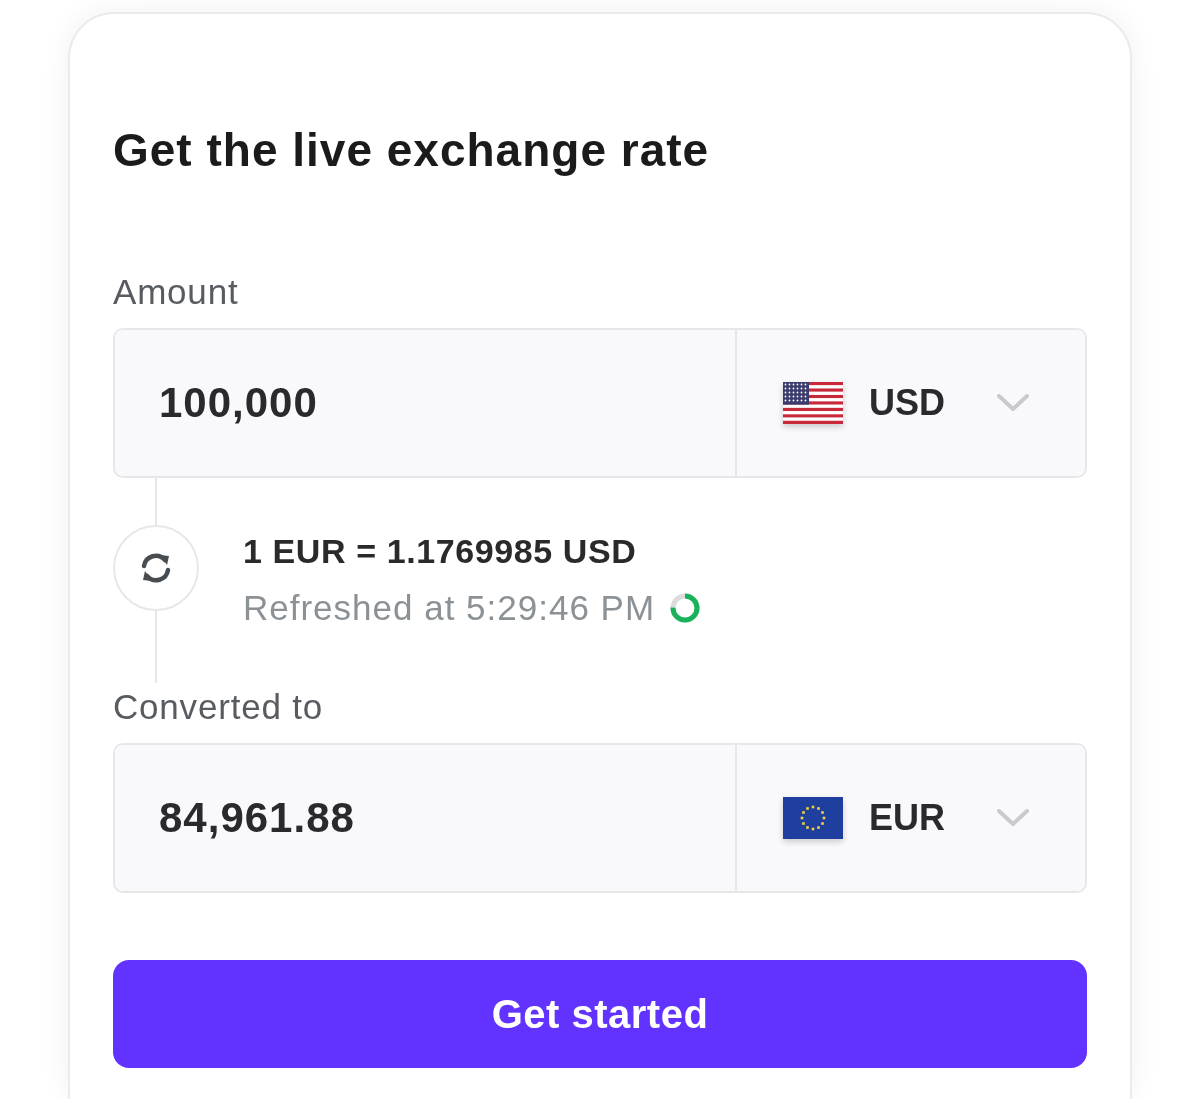 This screenshot has height=1099, width=1200. What do you see at coordinates (440, 551) in the screenshot?
I see `exchange-rate-text: 1 EUR = 1.1769985 USD` at bounding box center [440, 551].